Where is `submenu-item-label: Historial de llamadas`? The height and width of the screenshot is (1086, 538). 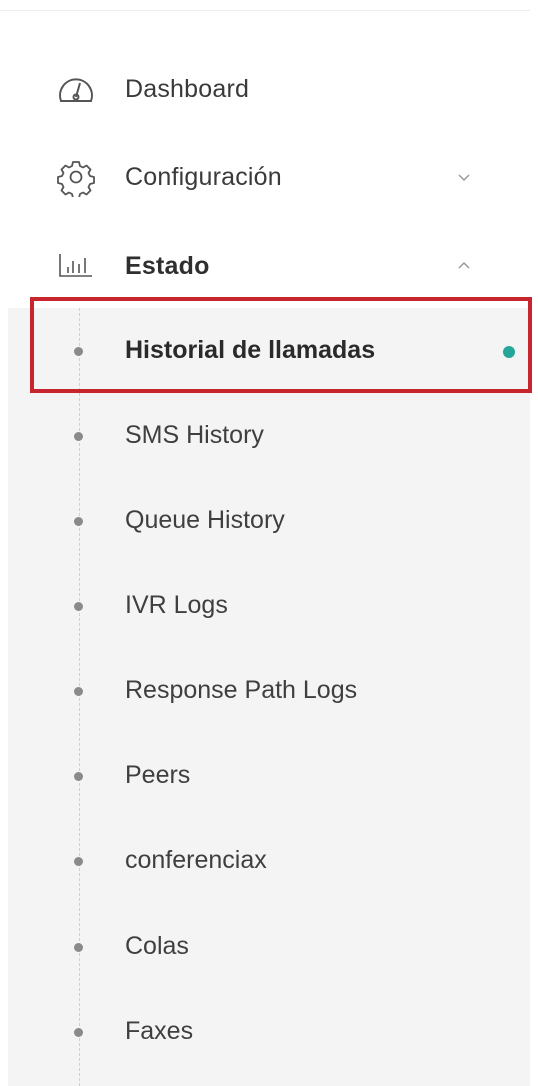
submenu-item-label: Historial de llamadas is located at coordinates (250, 350).